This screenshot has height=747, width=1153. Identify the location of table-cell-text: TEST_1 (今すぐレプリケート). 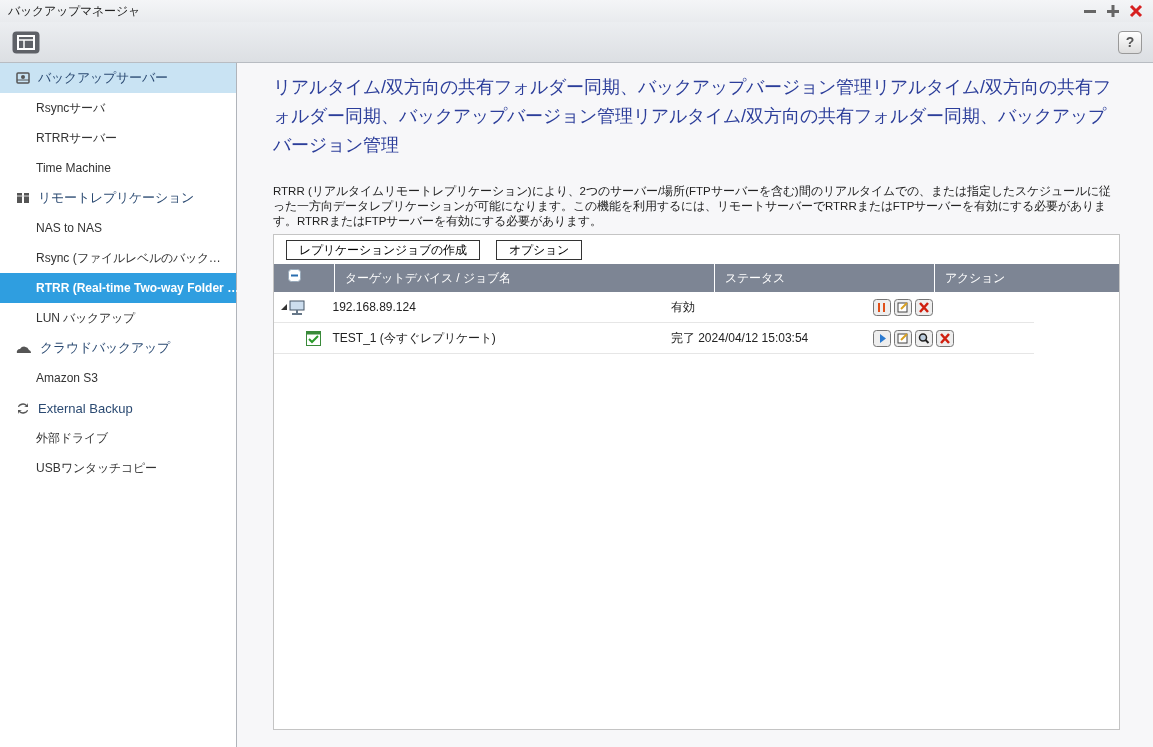
(414, 338).